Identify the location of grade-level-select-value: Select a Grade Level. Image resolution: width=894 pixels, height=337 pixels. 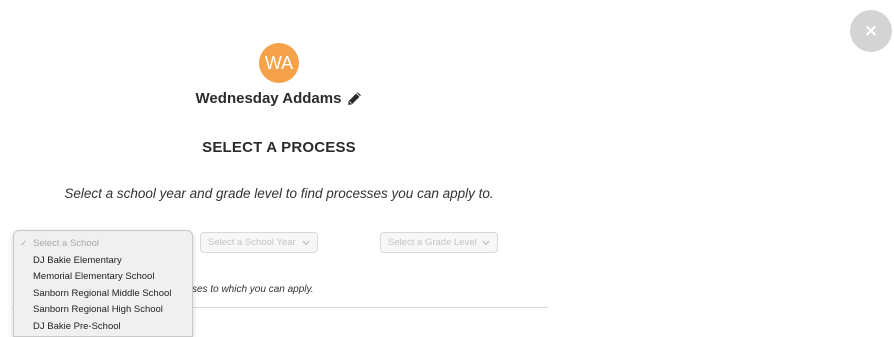
(432, 242).